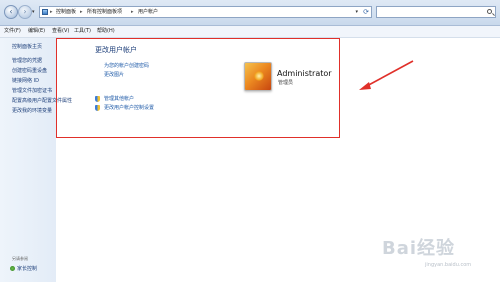 Image resolution: width=500 pixels, height=282 pixels. Describe the element at coordinates (205, 12) in the screenshot. I see `address-path-box: ▸ 控制面板 ▸ 所有控制面板项 ▸ 用户帐户 ▾ ⟳` at that location.